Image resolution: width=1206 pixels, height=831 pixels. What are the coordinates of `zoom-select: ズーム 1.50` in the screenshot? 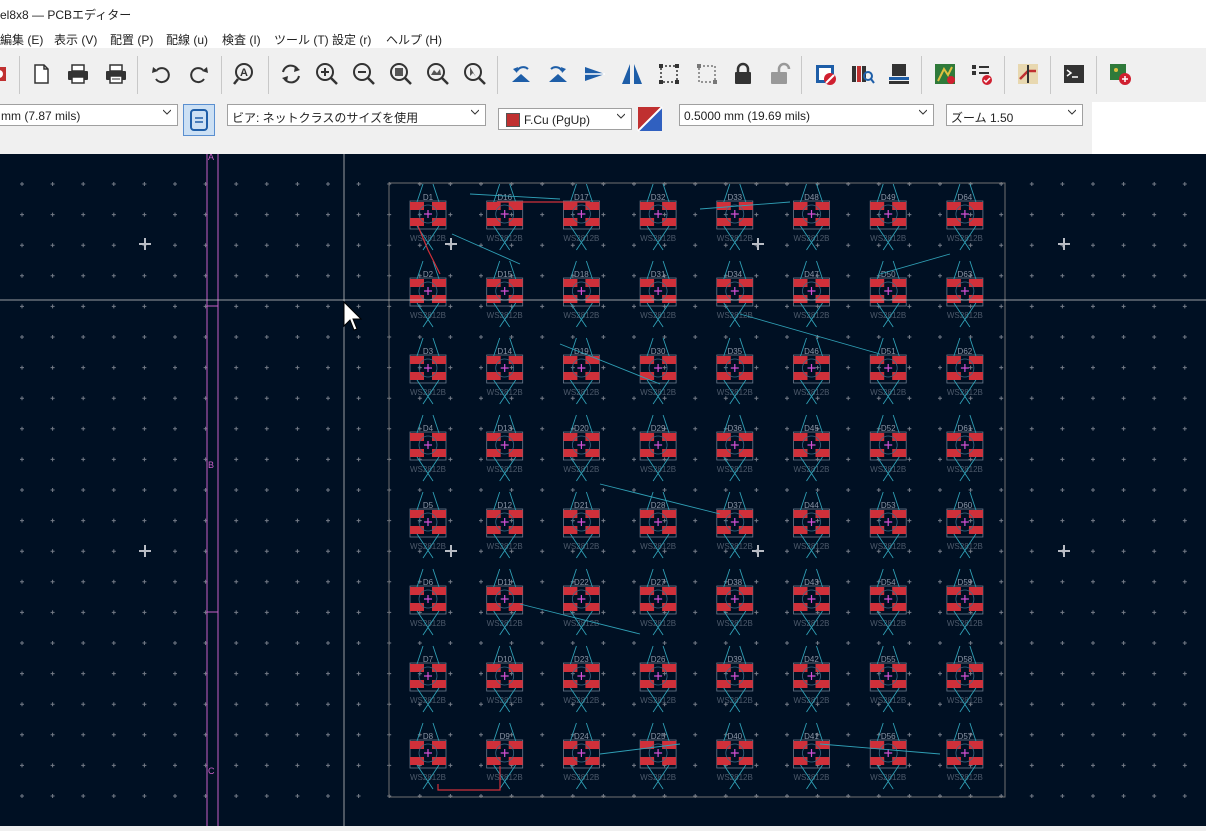 It's located at (1014, 115).